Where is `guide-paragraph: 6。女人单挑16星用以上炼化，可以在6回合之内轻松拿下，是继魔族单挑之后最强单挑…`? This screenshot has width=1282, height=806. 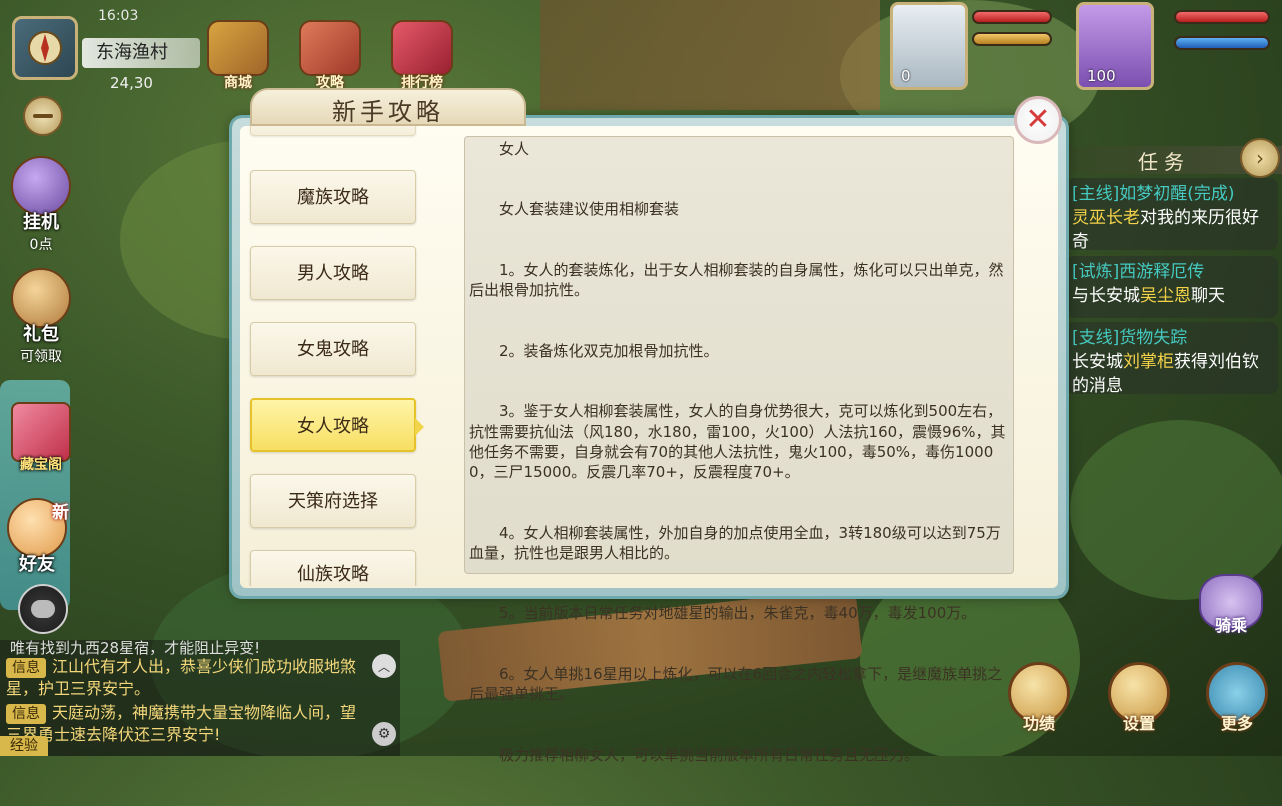 guide-paragraph: 6。女人单挑16星用以上炼化，可以在6回合之内轻松拿下，是继魔族单挑之后最强单挑… is located at coordinates (736, 684).